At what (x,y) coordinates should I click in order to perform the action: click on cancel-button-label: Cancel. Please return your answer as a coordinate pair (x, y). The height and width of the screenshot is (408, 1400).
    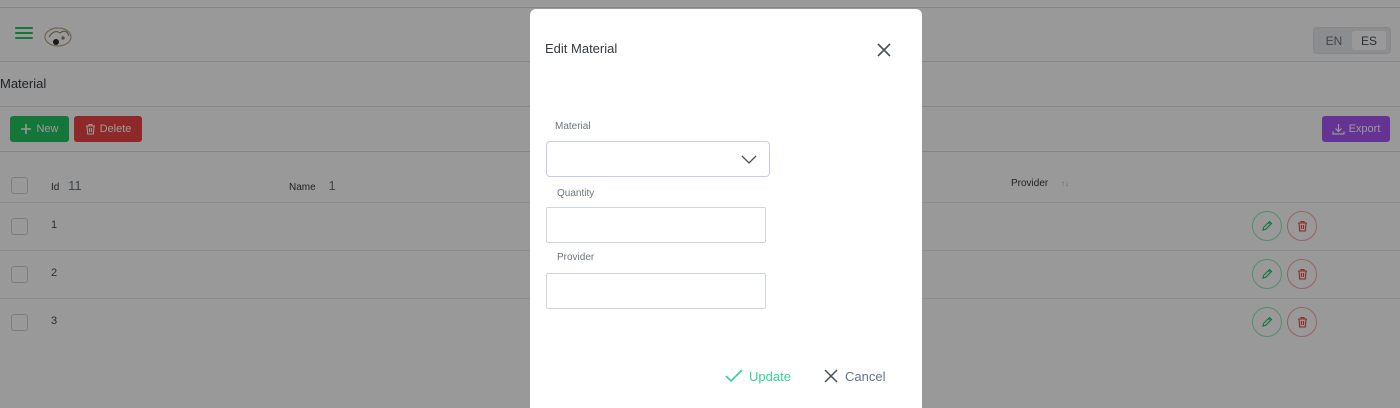
    Looking at the image, I should click on (865, 376).